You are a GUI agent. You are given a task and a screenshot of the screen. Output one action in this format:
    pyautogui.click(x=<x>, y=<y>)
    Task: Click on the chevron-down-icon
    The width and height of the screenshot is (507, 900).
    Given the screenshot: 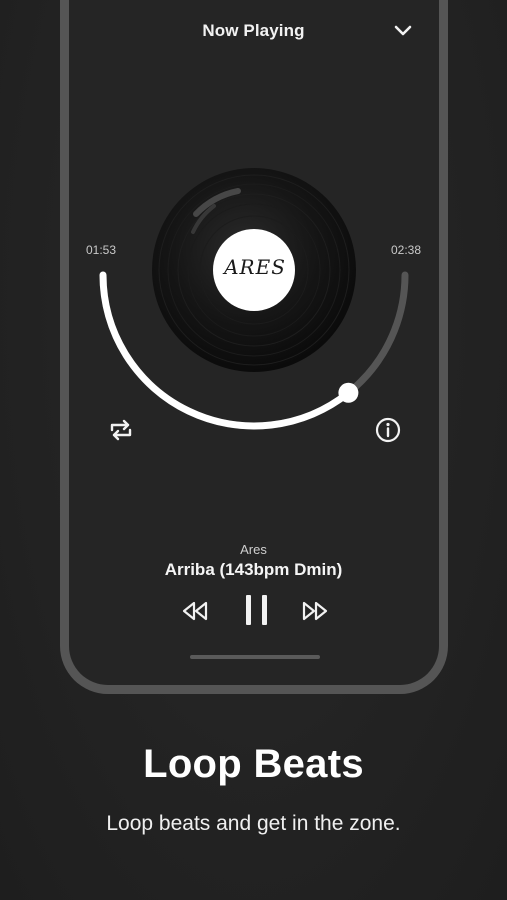 What is the action you would take?
    pyautogui.click(x=403, y=31)
    